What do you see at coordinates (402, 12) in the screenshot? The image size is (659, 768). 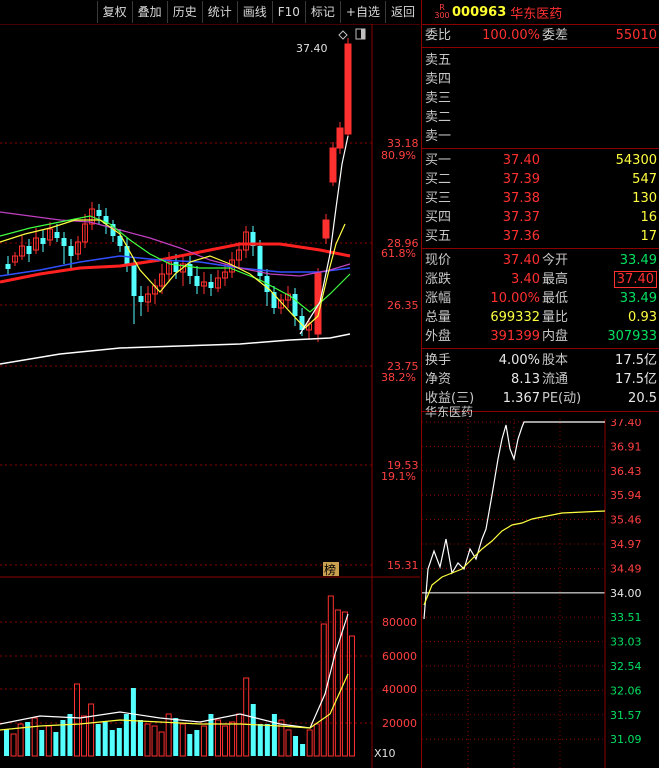 I see `back-button: 返回` at bounding box center [402, 12].